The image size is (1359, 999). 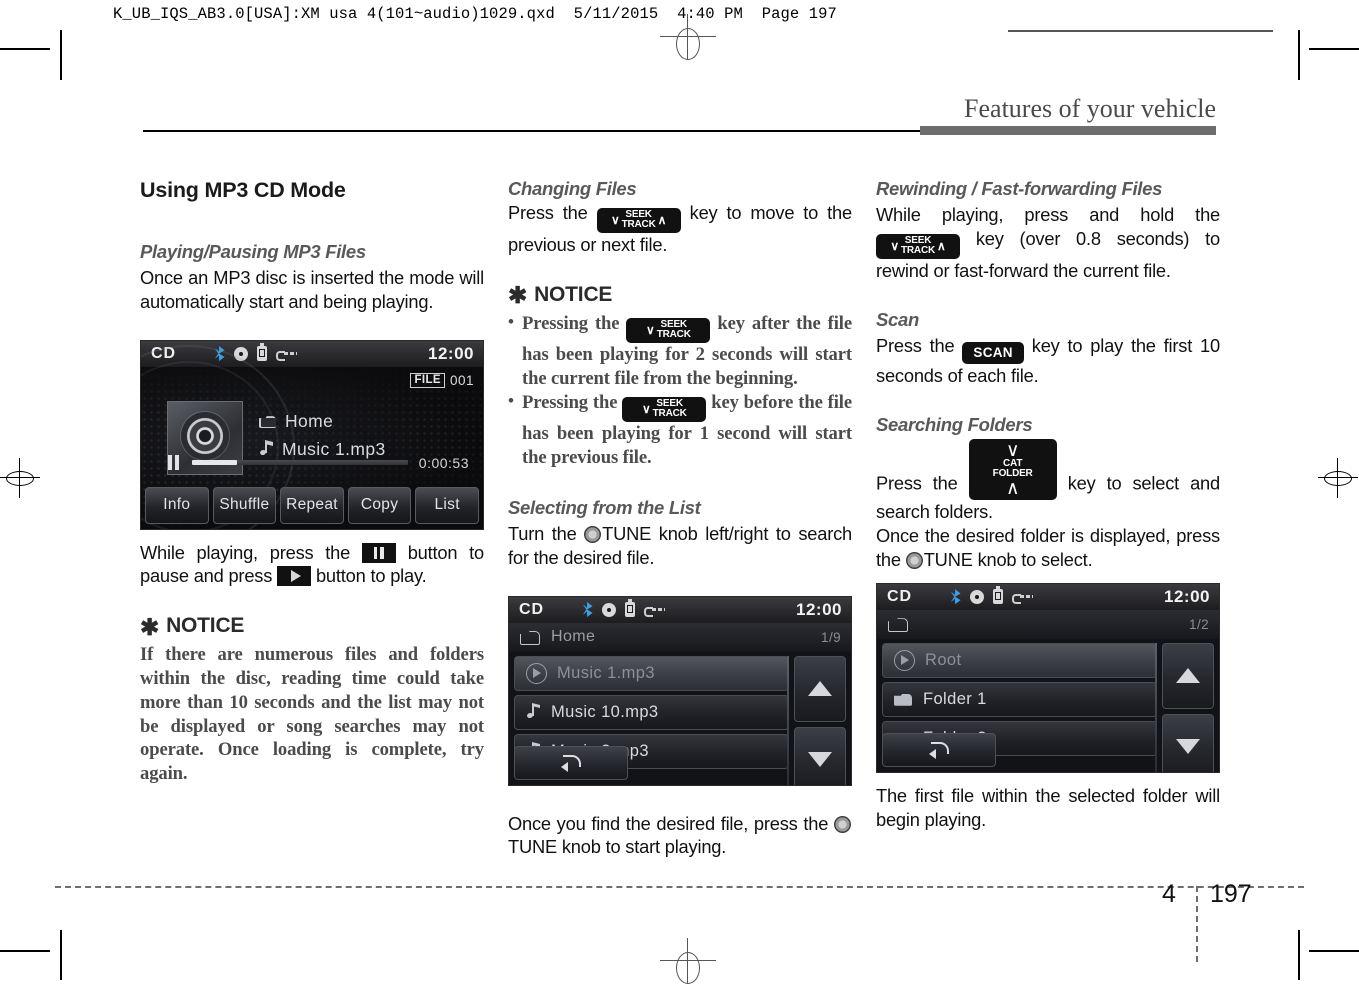 I want to click on pause-button-glyph, so click(x=378, y=552).